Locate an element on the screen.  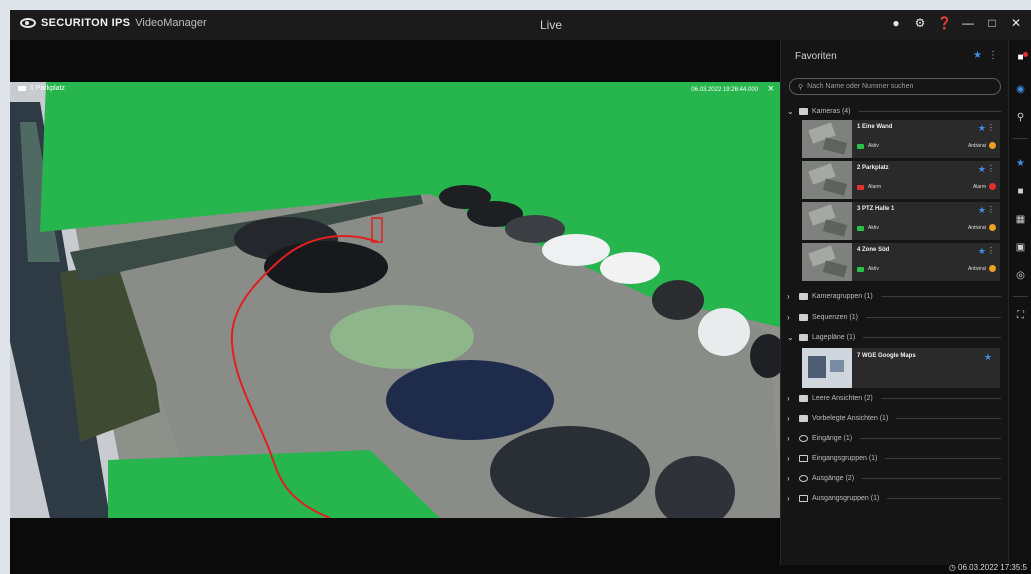
group-inputs: › Eingänge (1) is located at coordinates (894, 438).